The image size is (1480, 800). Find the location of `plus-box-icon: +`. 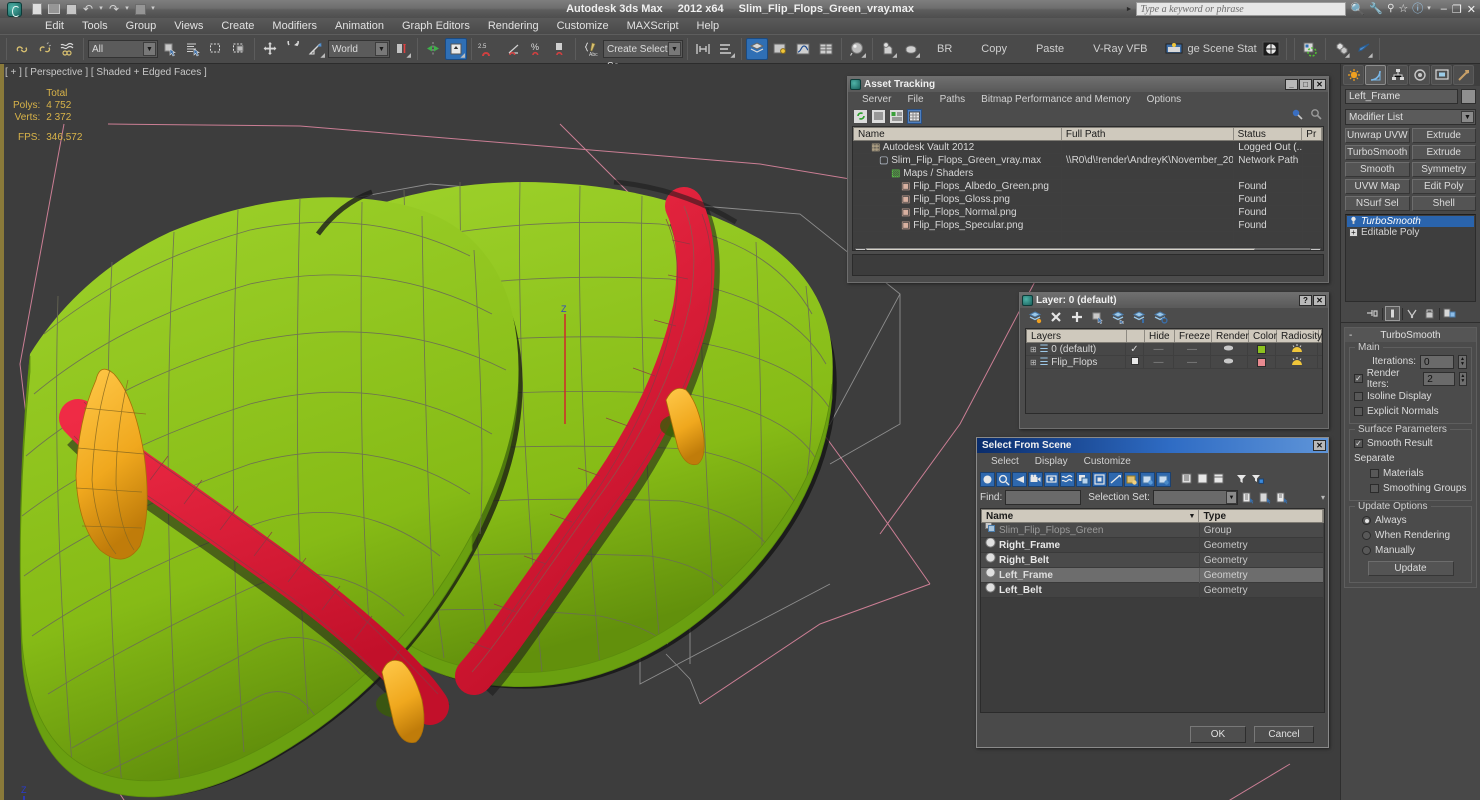

plus-box-icon: + is located at coordinates (1353, 232).